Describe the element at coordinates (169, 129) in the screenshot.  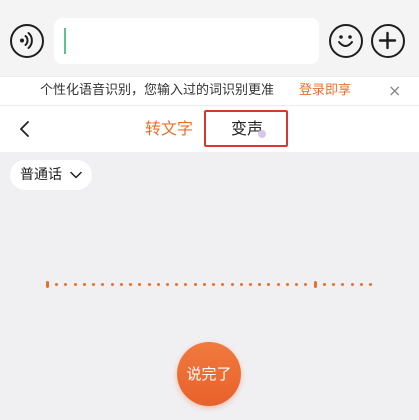
I see `tab-speech-to-text: 转文字` at that location.